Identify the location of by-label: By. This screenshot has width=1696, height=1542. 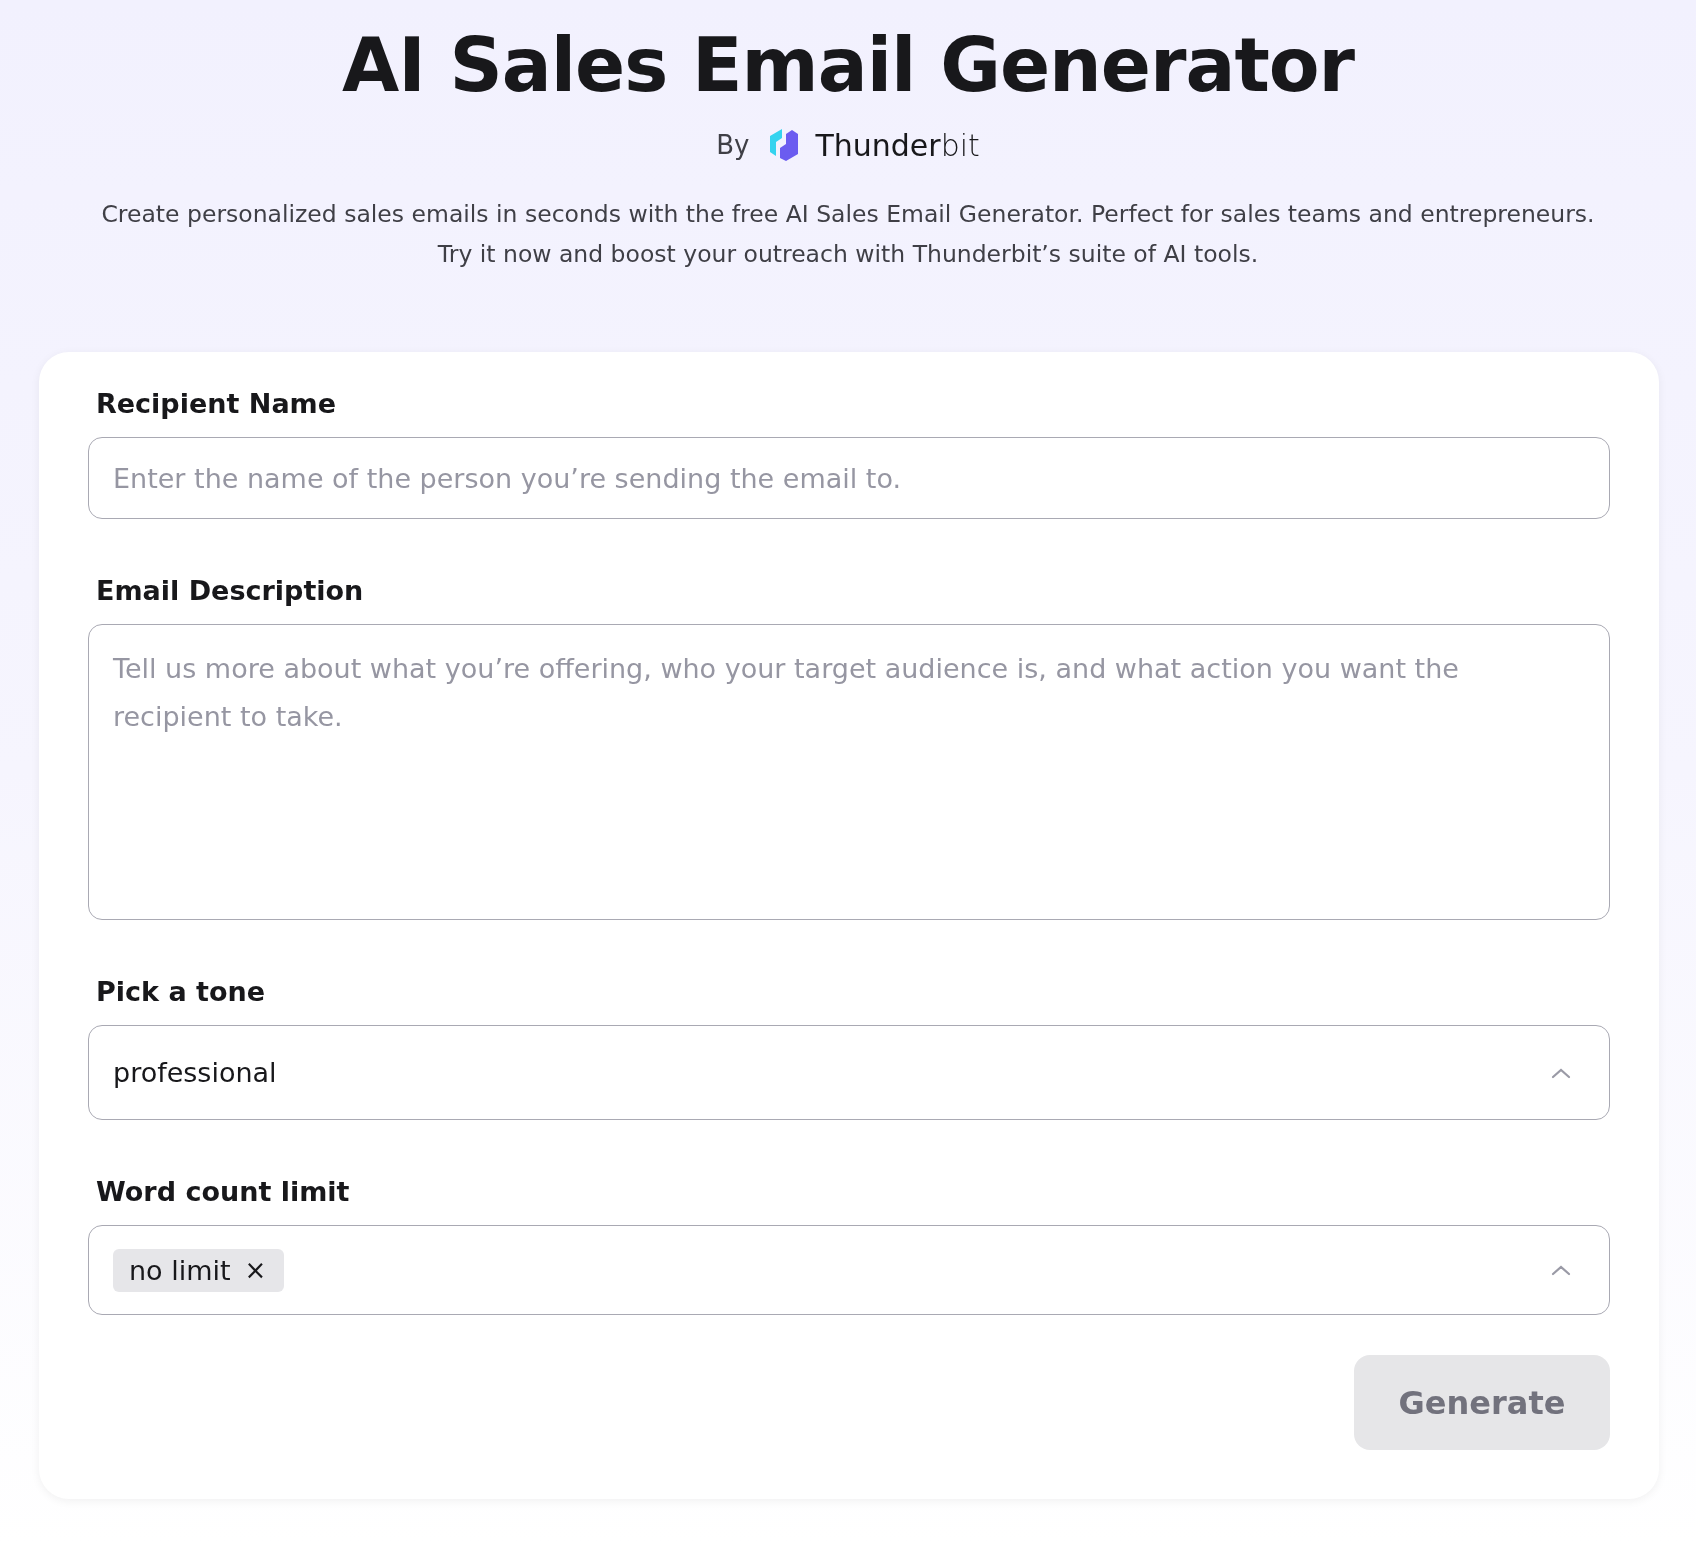
(733, 145).